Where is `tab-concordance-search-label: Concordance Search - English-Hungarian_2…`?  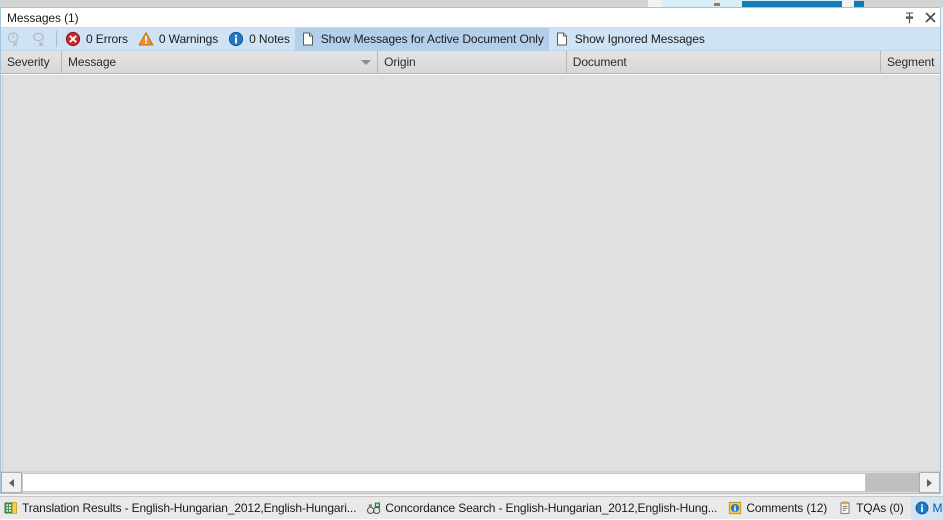 tab-concordance-search-label: Concordance Search - English-Hungarian_2… is located at coordinates (551, 508).